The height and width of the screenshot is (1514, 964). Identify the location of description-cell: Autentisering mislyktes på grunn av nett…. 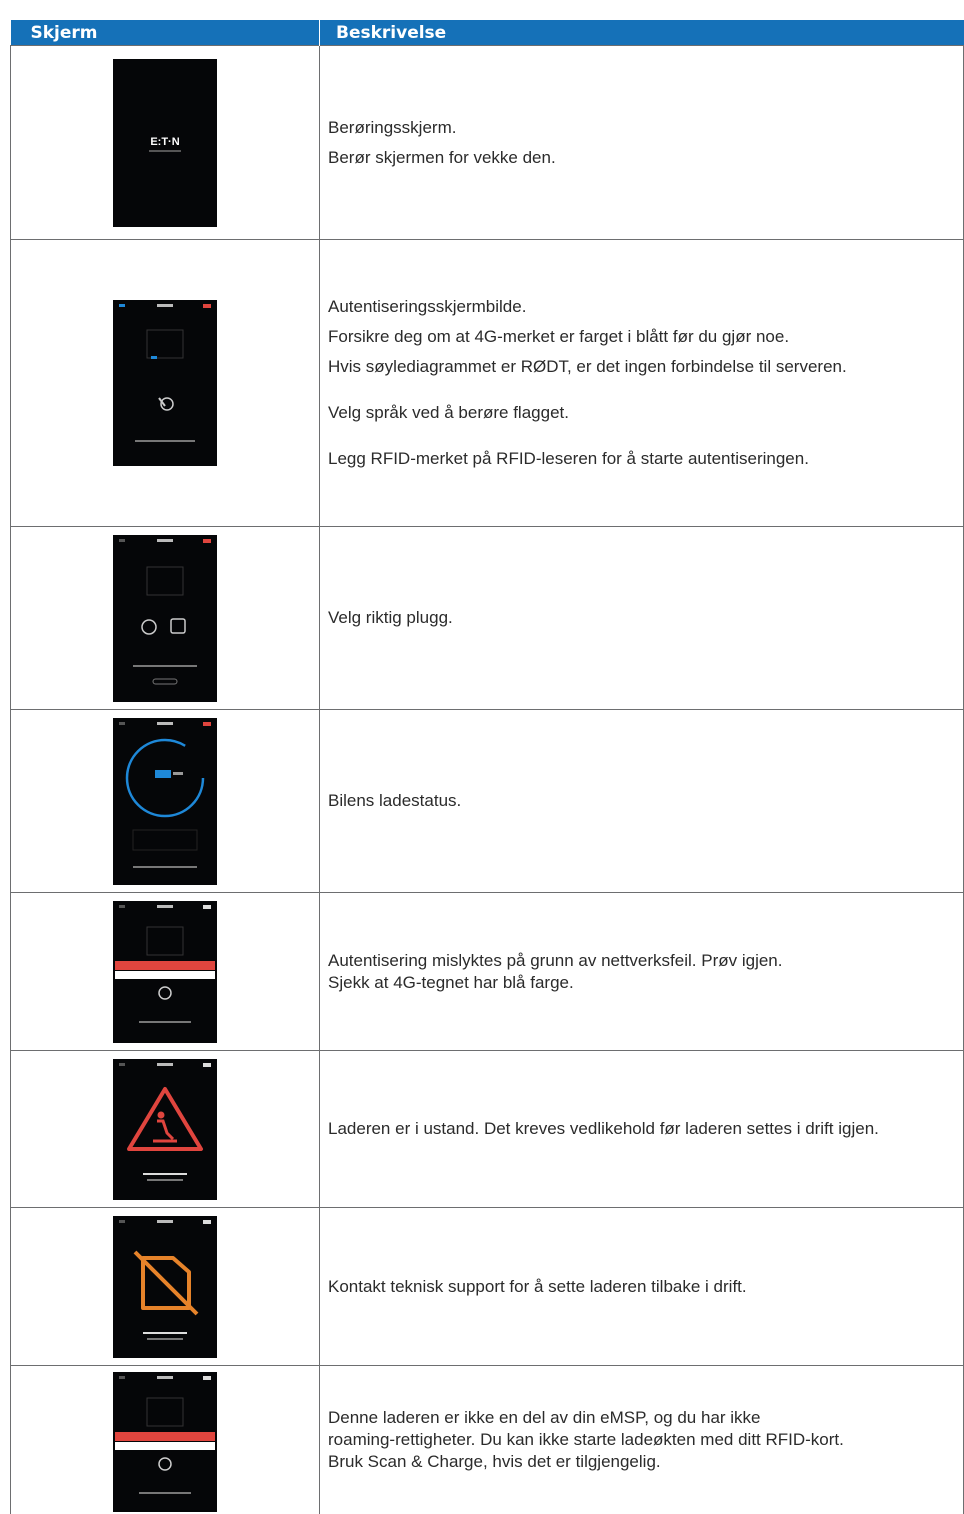
(641, 971).